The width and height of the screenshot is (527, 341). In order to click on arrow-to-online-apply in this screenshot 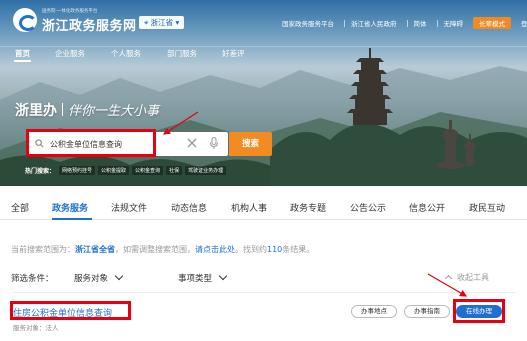, I will do `click(447, 285)`.